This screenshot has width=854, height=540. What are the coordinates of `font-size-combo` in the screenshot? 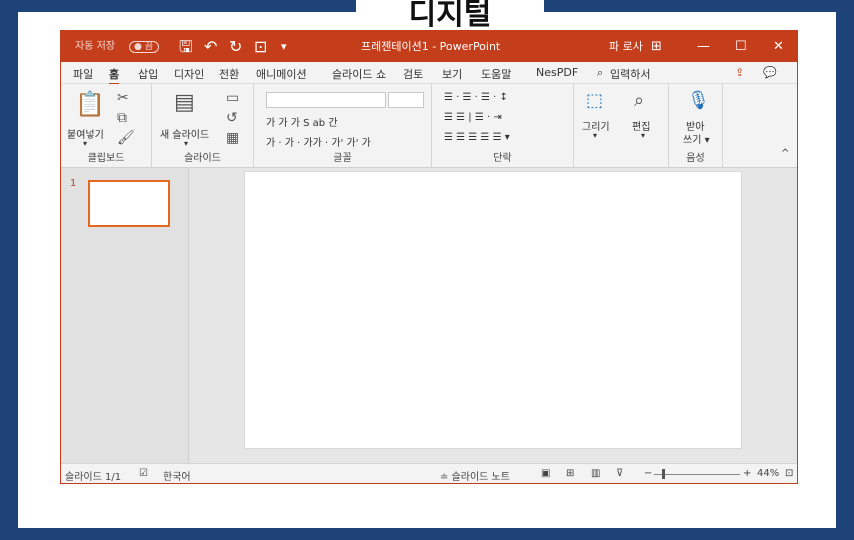 It's located at (406, 100).